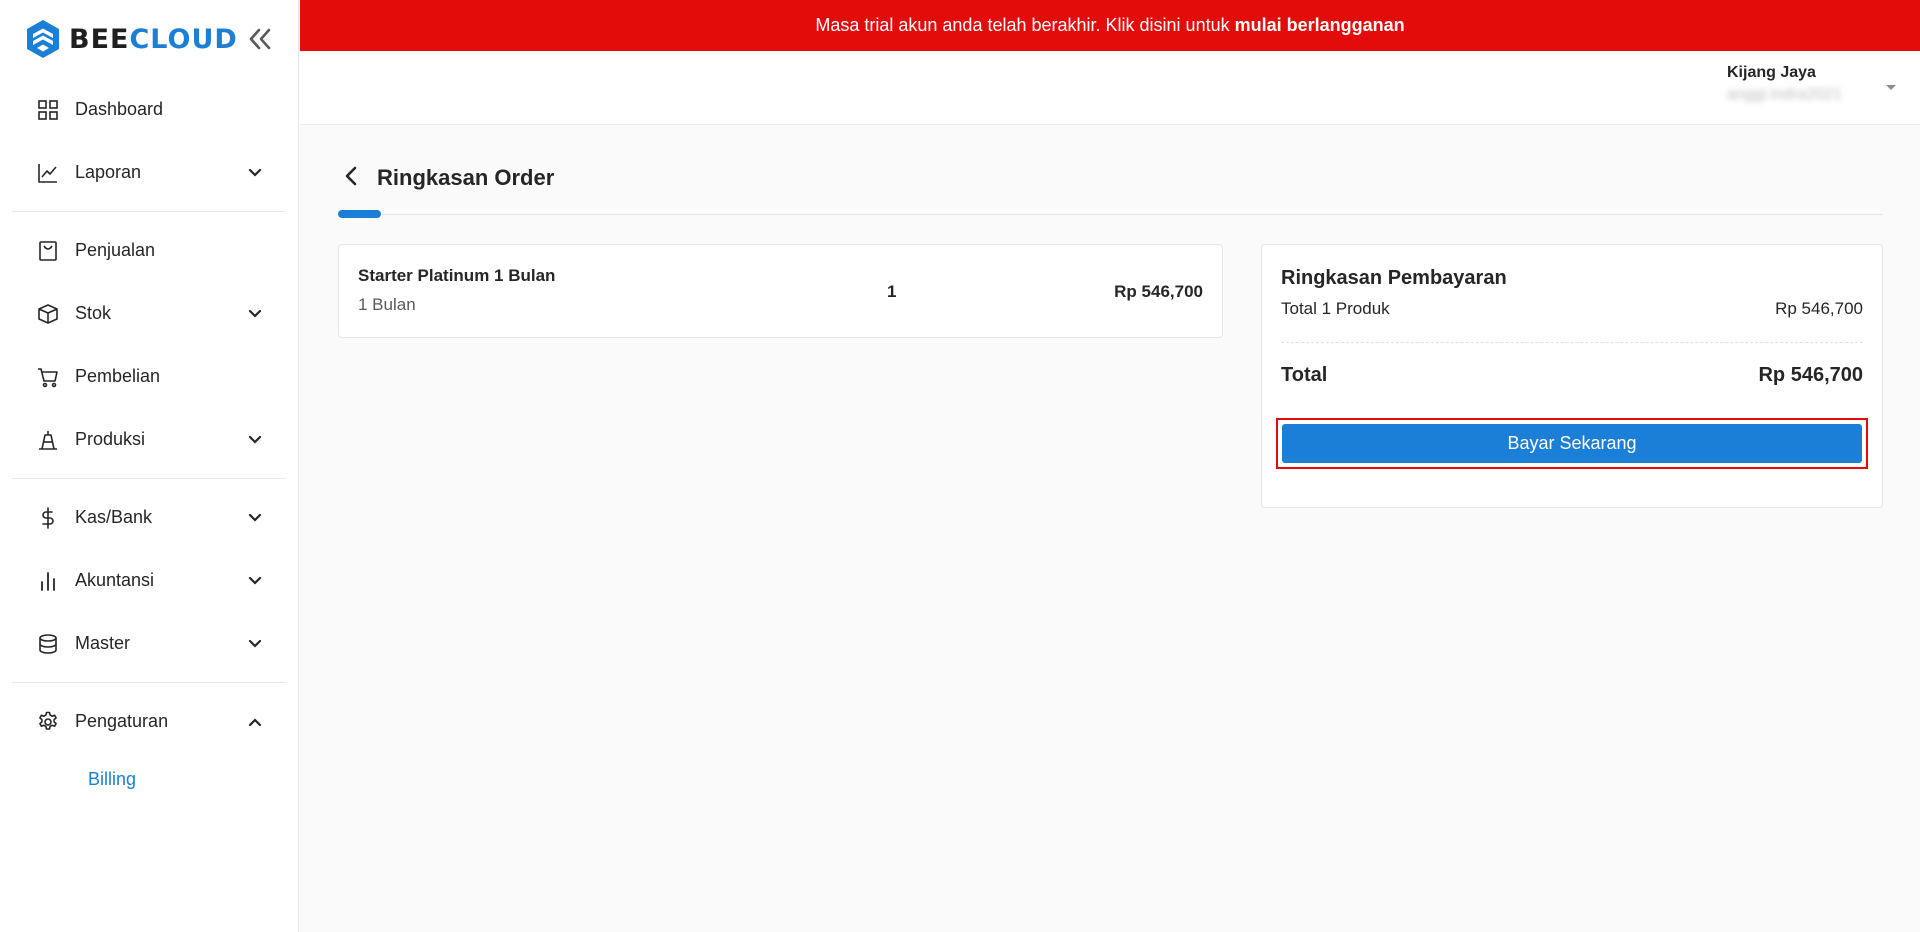 The width and height of the screenshot is (1920, 932). Describe the element at coordinates (387, 304) in the screenshot. I see `product-period: 1 Bulan` at that location.